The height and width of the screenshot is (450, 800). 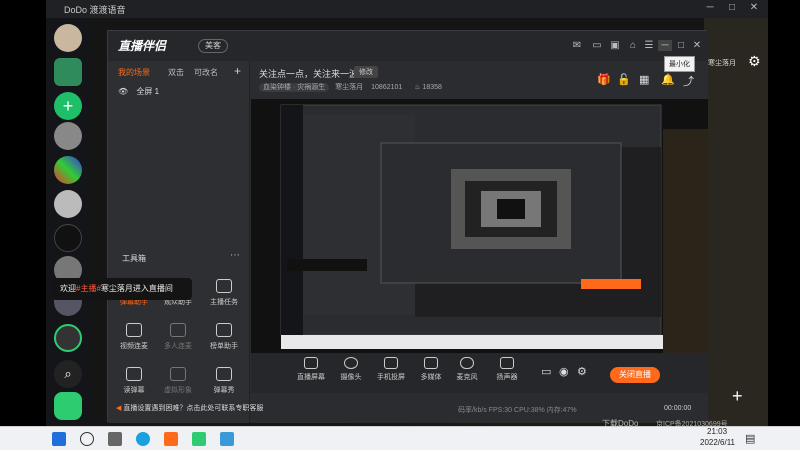 I want to click on speaker-icon, so click(x=507, y=363).